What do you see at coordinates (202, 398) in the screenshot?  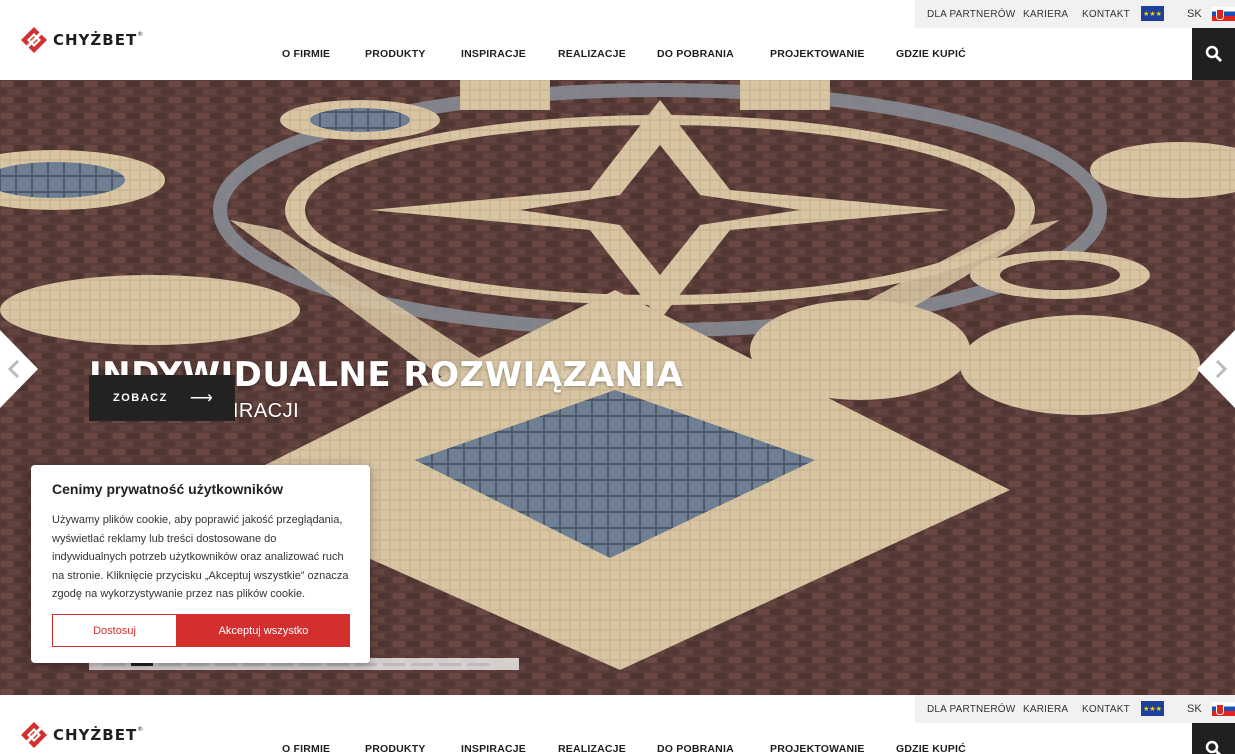 I see `arrow-right-icon: ⟶` at bounding box center [202, 398].